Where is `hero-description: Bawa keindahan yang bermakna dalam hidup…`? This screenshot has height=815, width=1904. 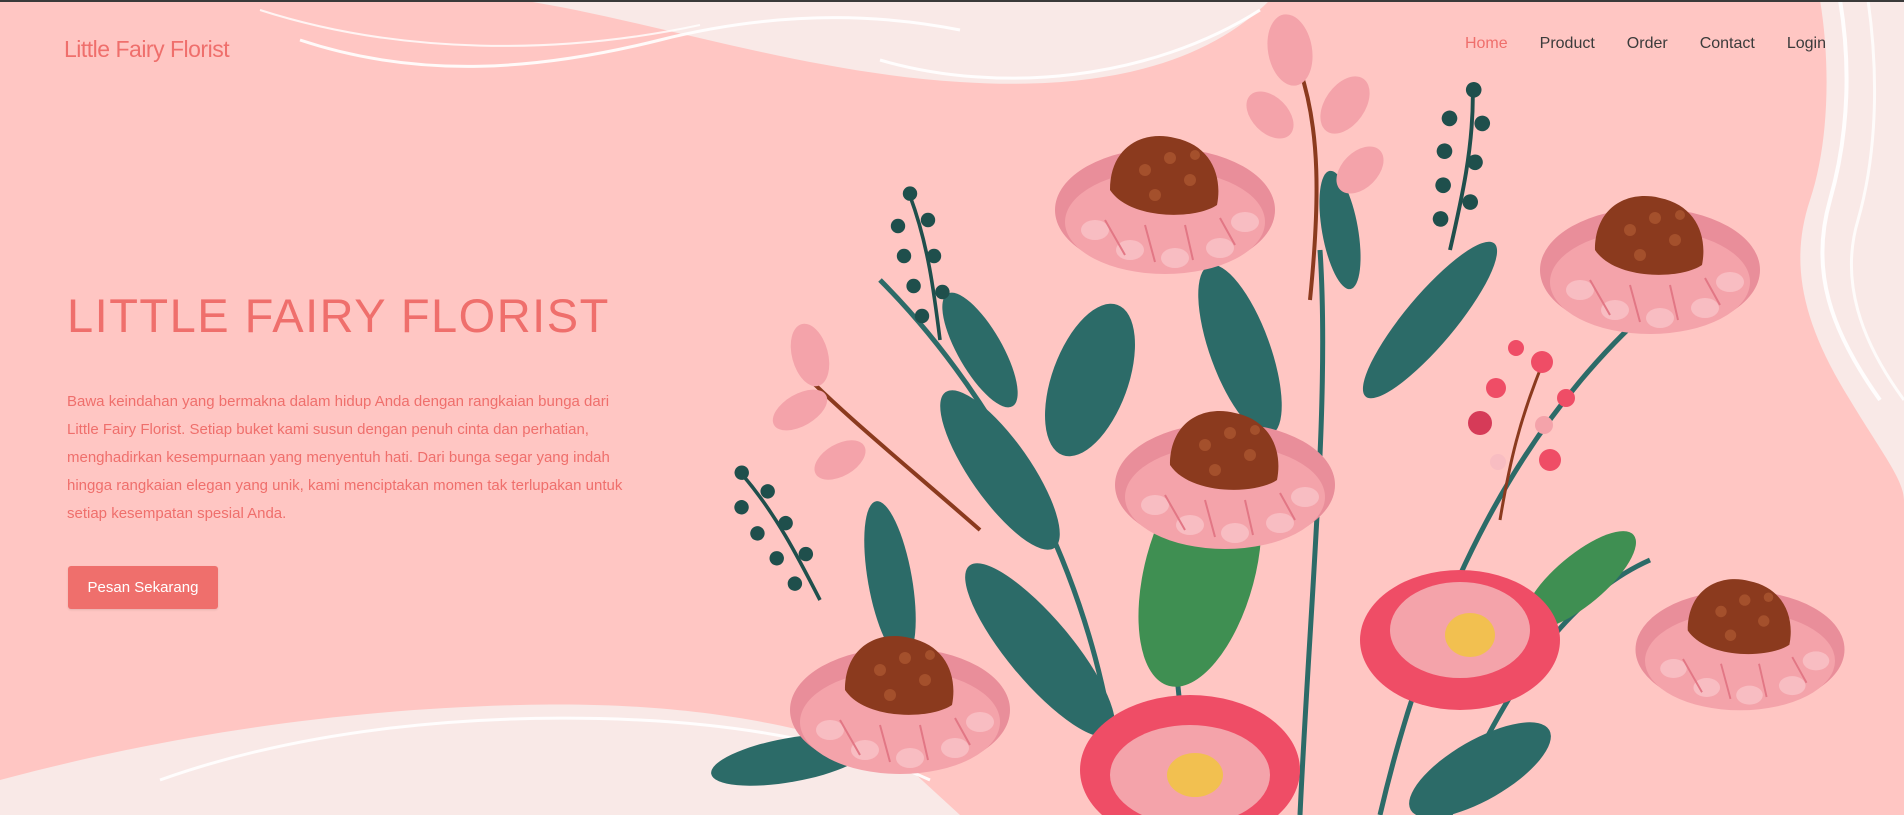 hero-description: Bawa keindahan yang bermakna dalam hidup… is located at coordinates (345, 457).